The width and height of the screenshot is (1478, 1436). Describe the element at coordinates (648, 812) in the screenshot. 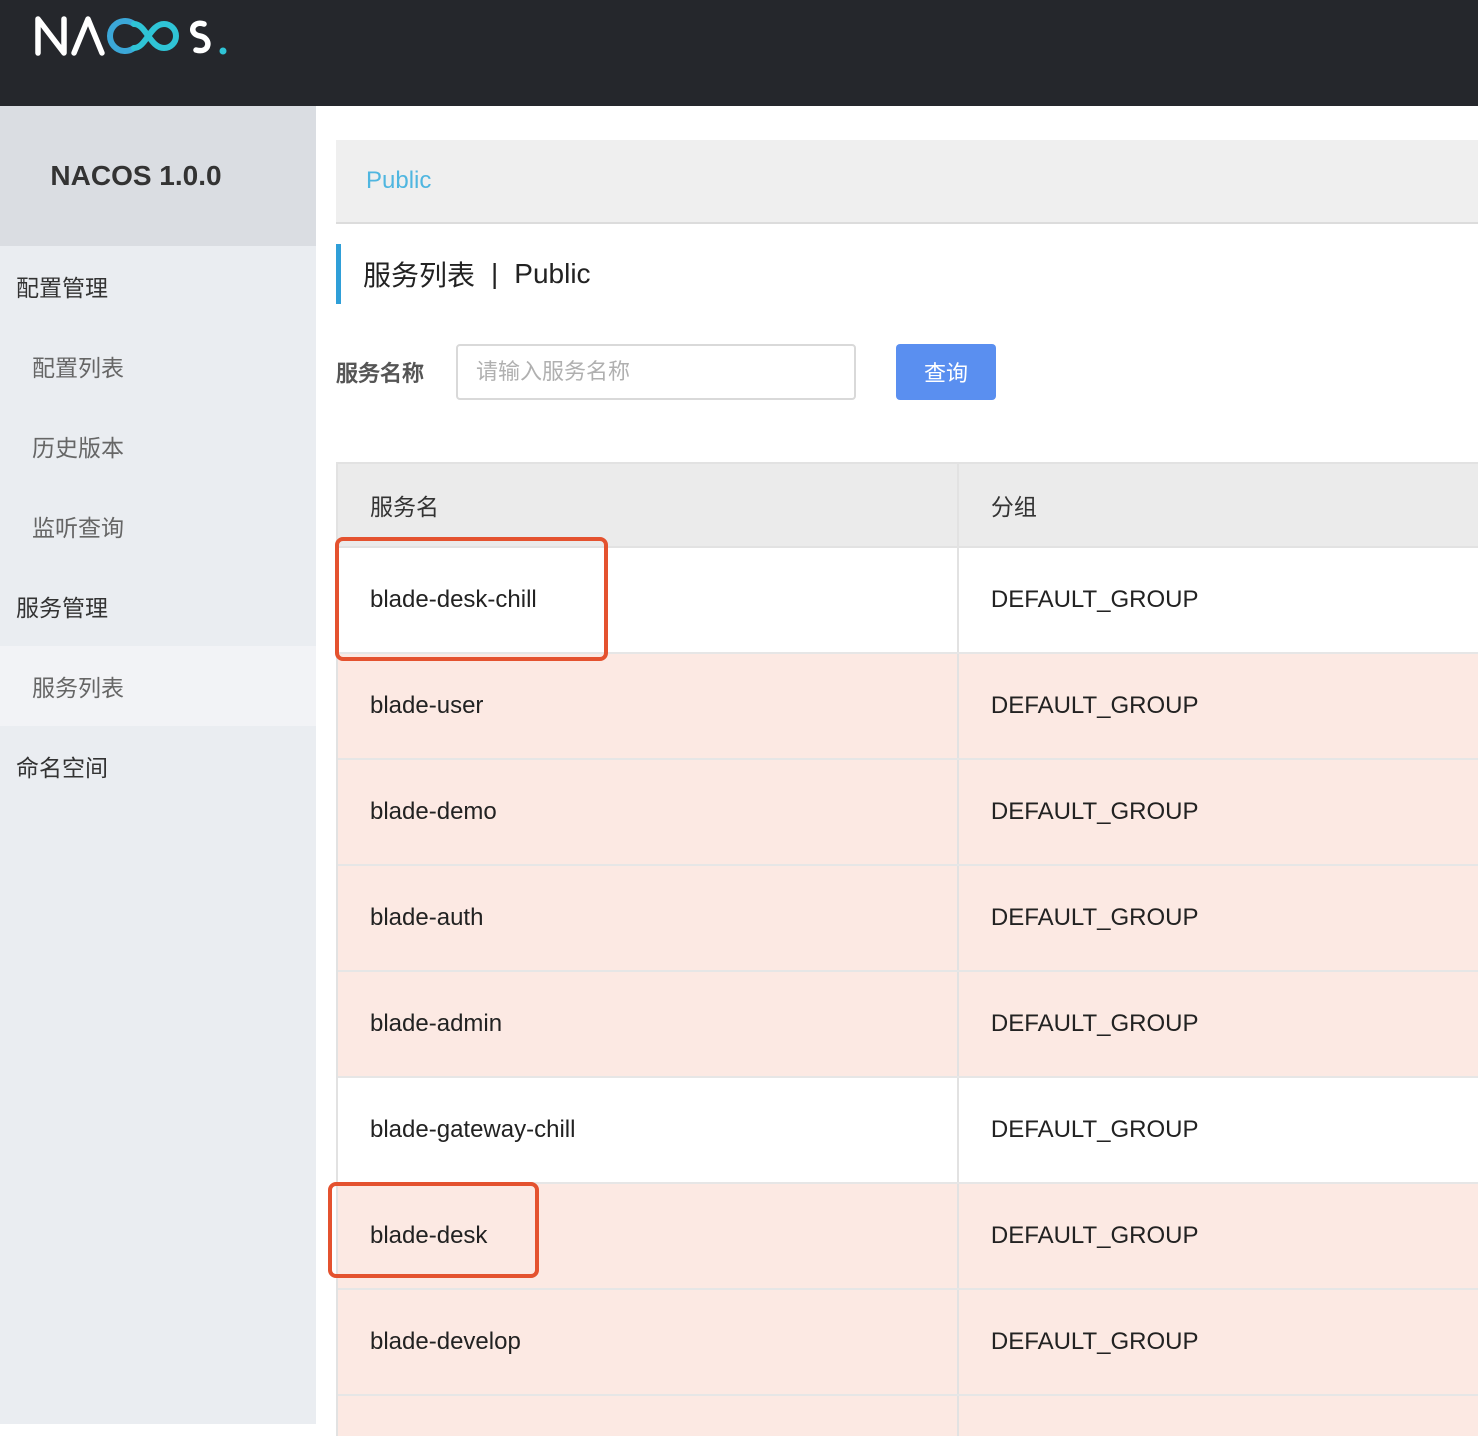

I see `service-name-cell: blade-demo` at that location.